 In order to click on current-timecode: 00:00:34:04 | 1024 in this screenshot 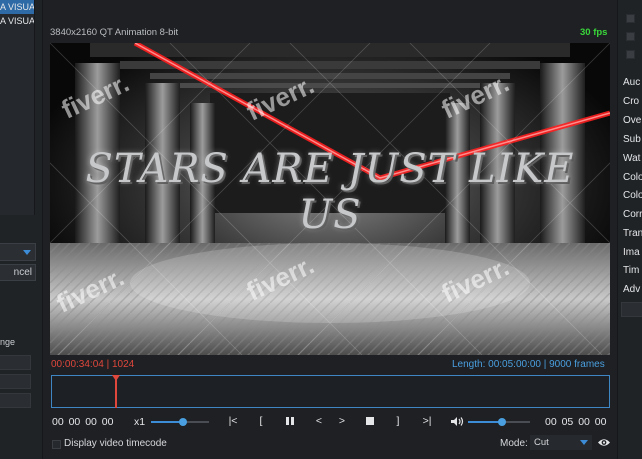, I will do `click(93, 364)`.